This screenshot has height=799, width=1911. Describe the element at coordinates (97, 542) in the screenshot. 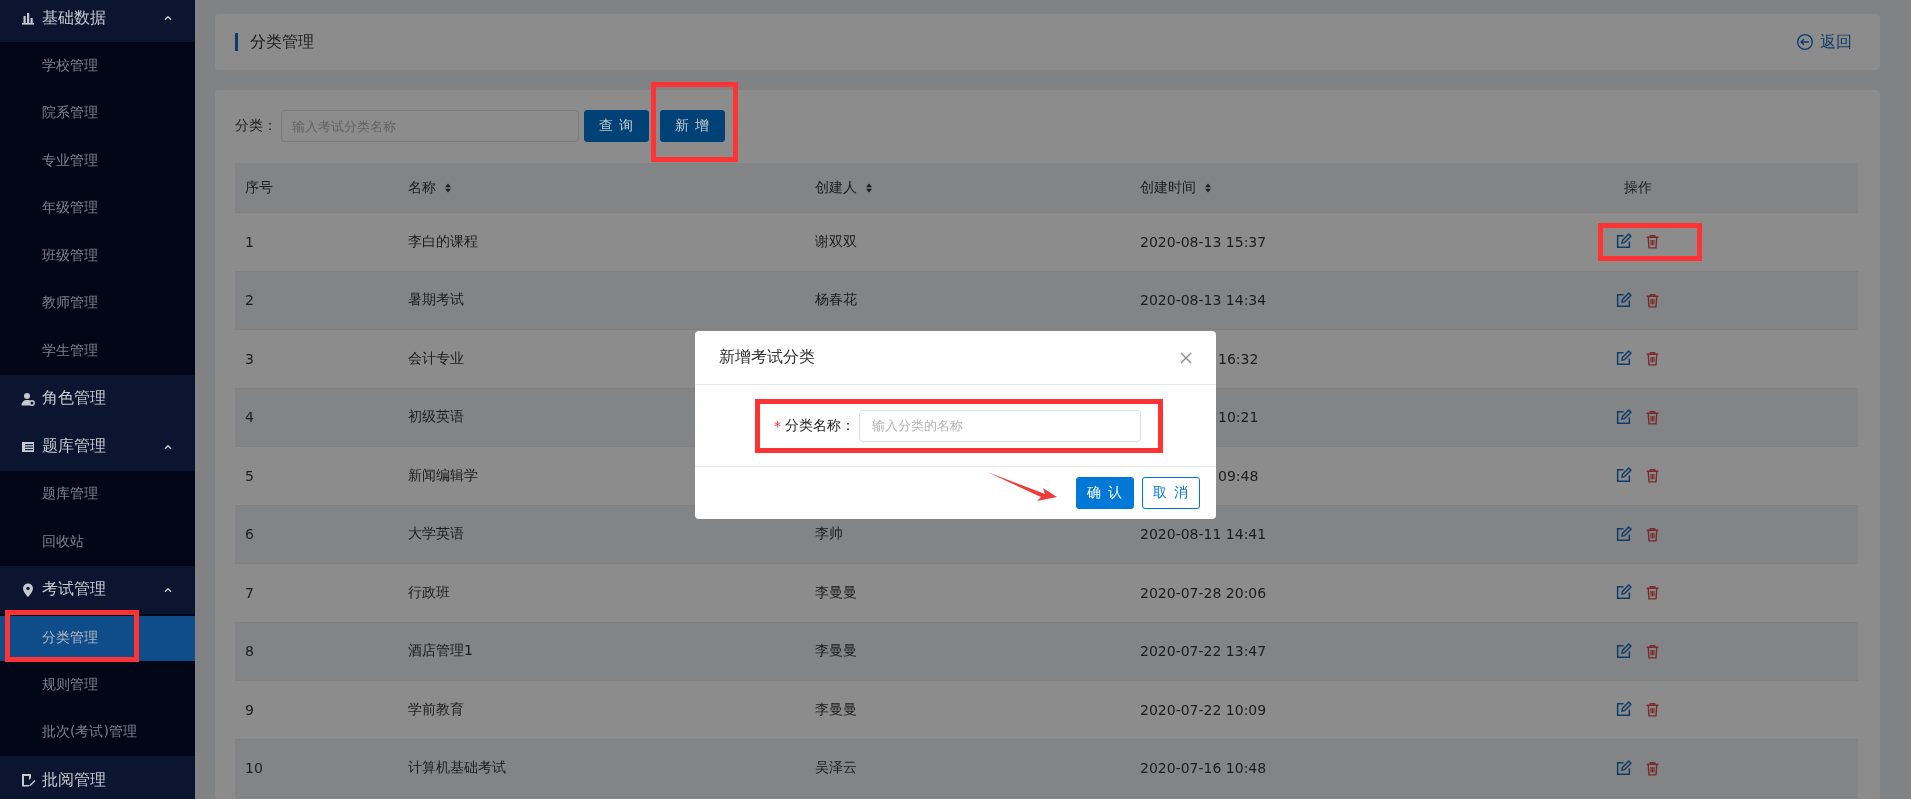

I see `sidebar-item: 回收站` at that location.